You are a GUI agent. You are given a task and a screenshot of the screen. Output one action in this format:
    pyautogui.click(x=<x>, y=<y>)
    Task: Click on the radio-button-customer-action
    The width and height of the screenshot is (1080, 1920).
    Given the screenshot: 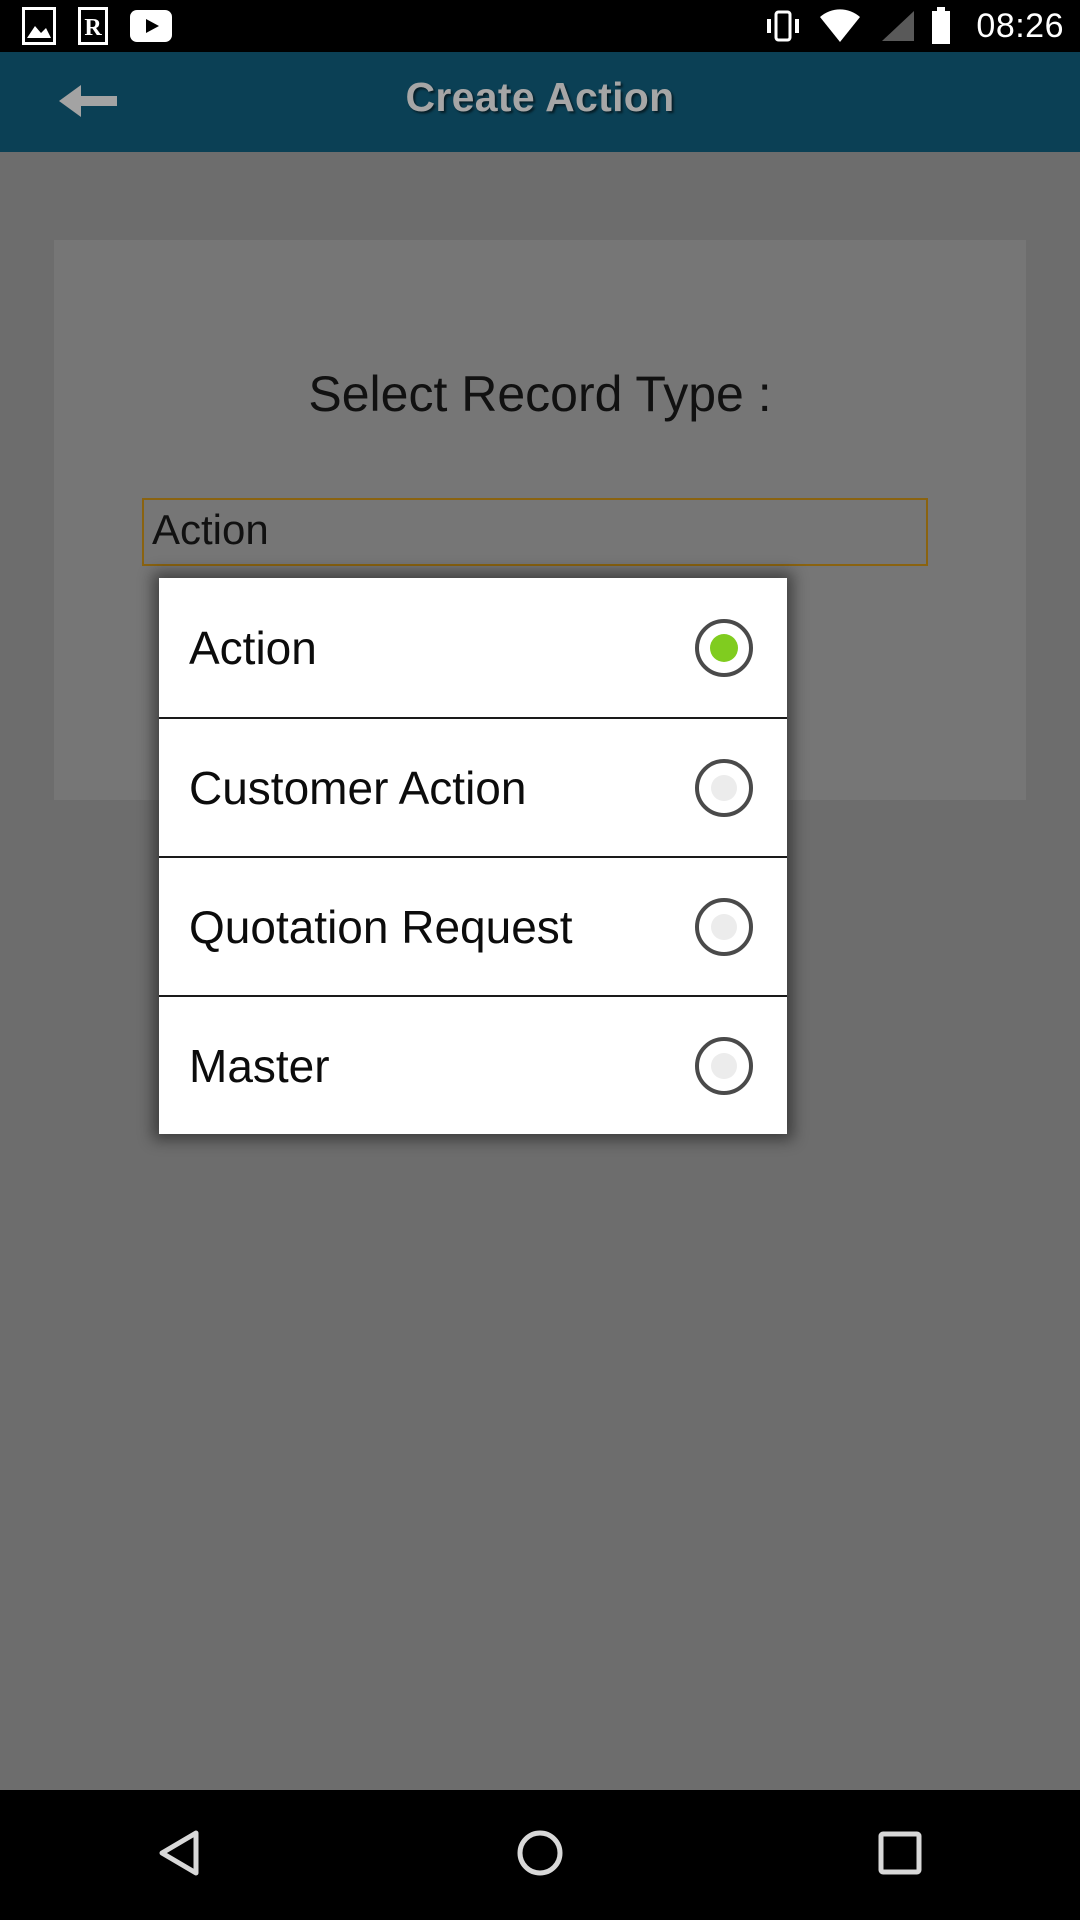 What is the action you would take?
    pyautogui.click(x=724, y=787)
    